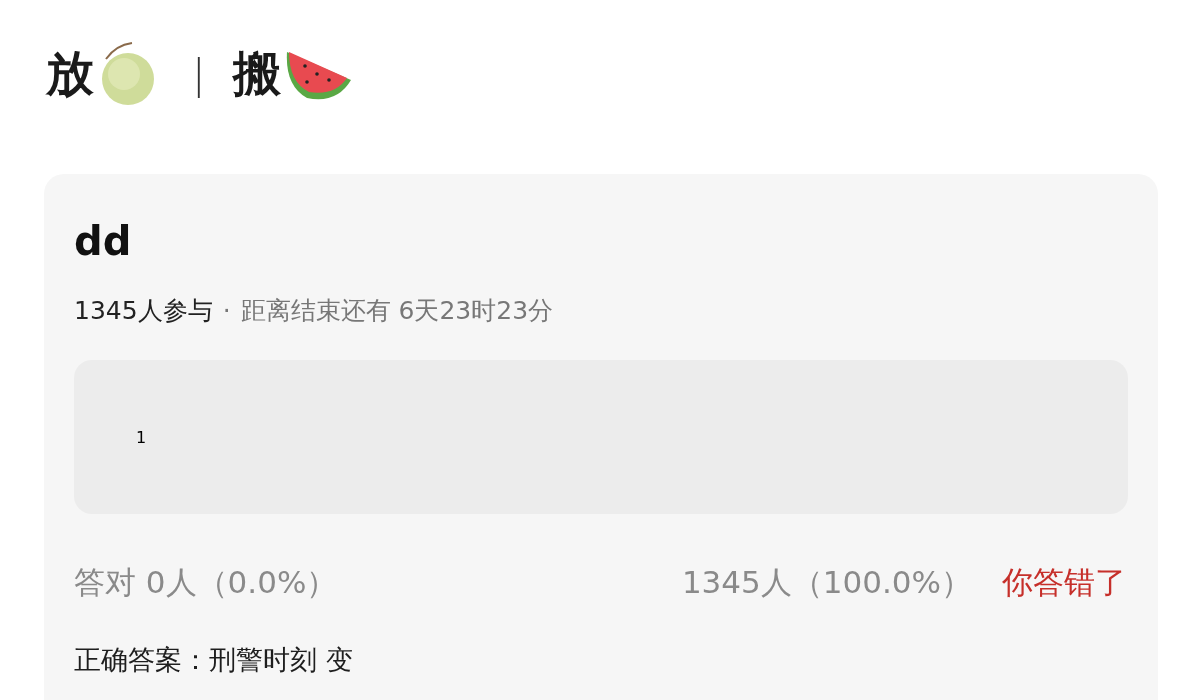 Image resolution: width=1188 pixels, height=700 pixels. Describe the element at coordinates (103, 241) in the screenshot. I see `poll-title: dd` at that location.